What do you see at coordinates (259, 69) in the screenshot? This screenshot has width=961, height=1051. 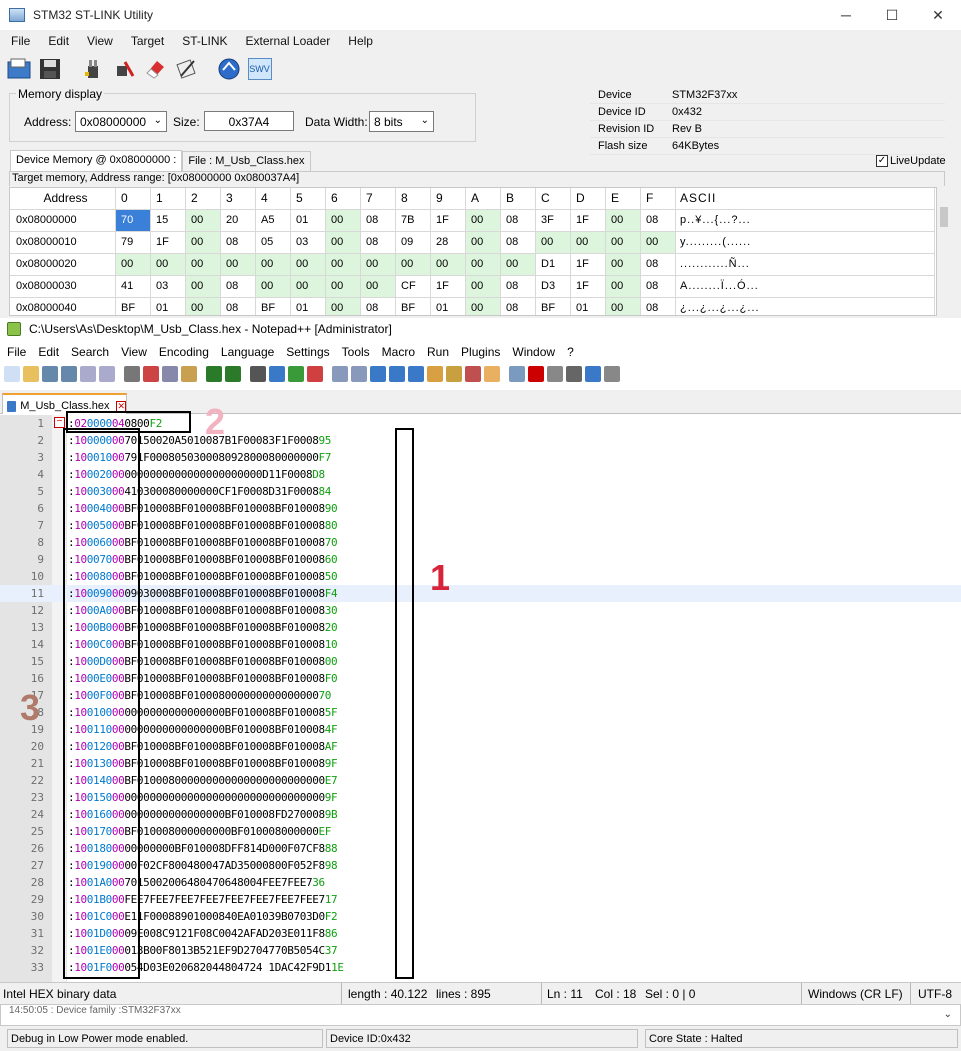 I see `swv-icon: SWV` at bounding box center [259, 69].